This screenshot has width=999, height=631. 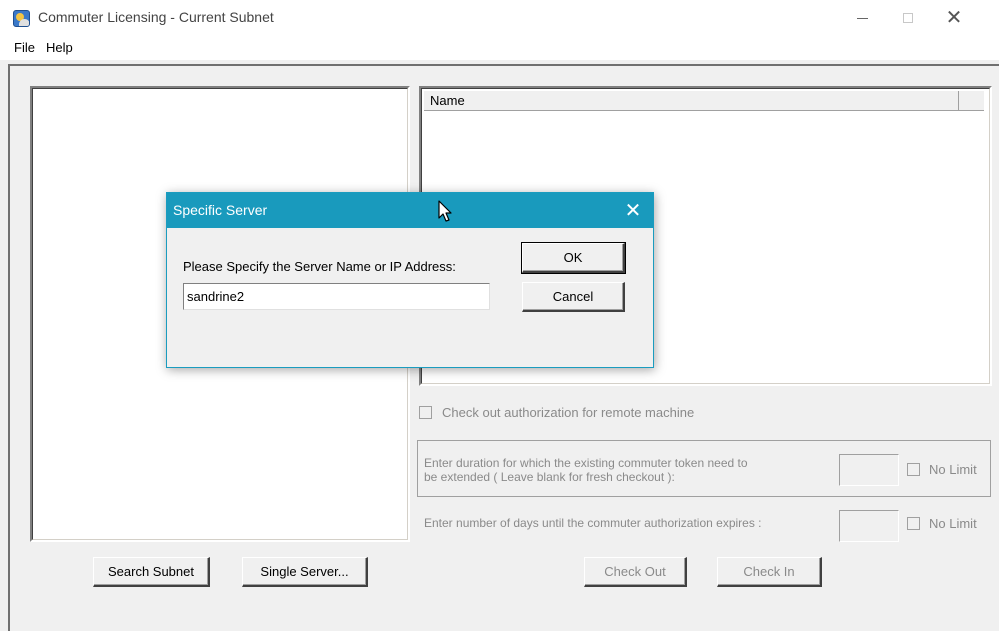 I want to click on menu-help: Help, so click(x=59, y=47).